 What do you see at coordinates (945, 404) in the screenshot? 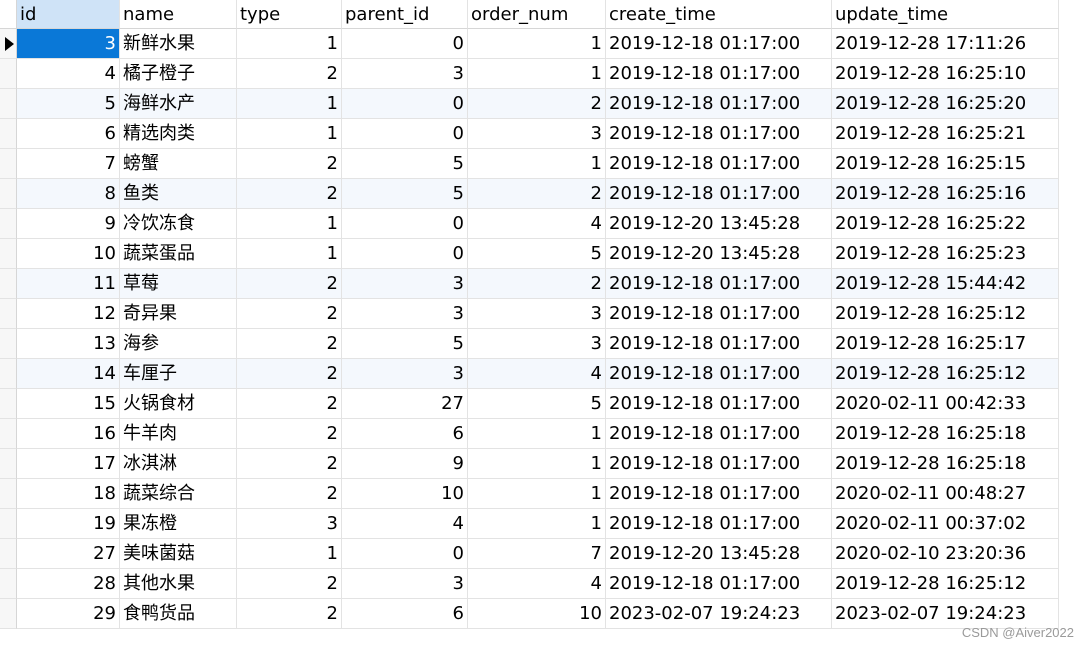
I see `cell-update-time: 2020-02-11 00:42:33` at bounding box center [945, 404].